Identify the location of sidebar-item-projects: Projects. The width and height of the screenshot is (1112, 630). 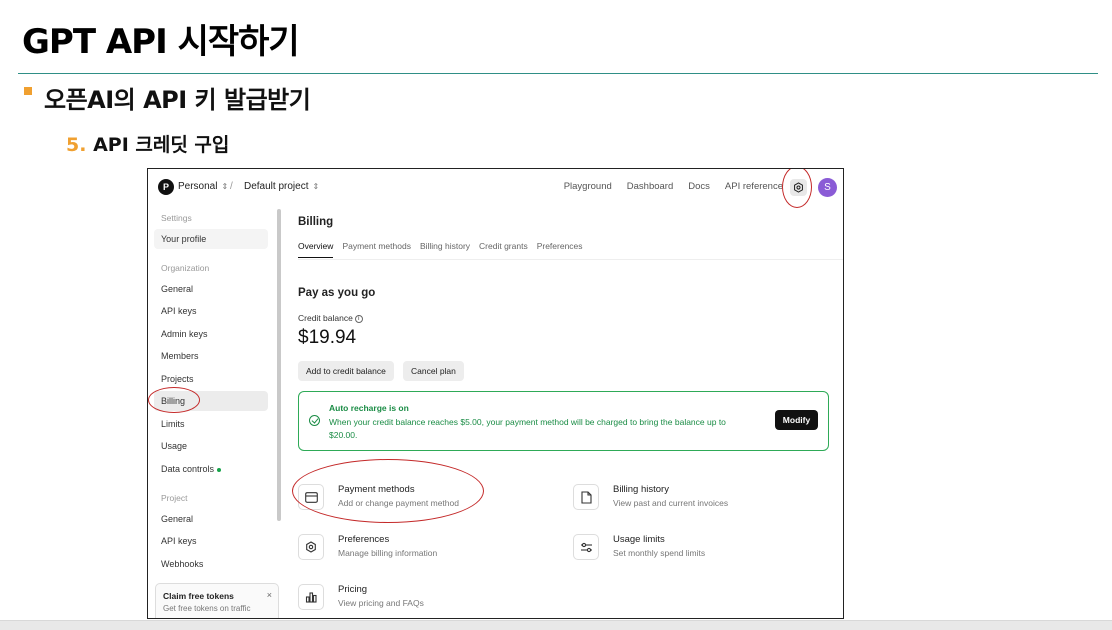
(211, 379).